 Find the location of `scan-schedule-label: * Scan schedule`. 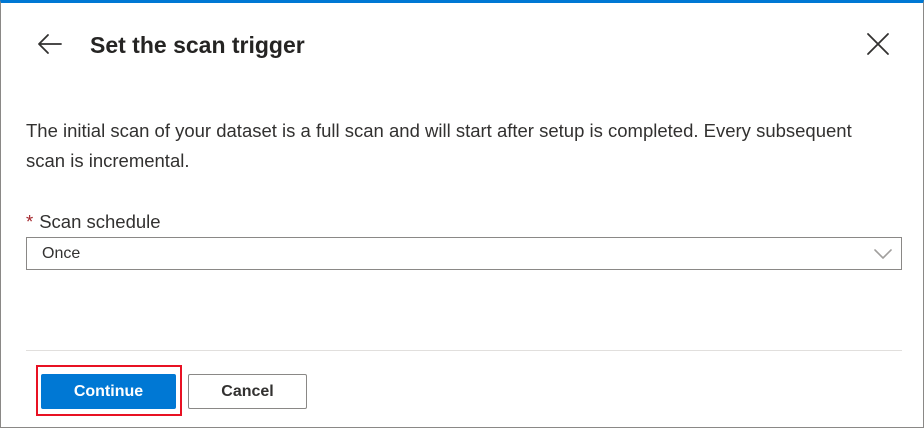

scan-schedule-label: * Scan schedule is located at coordinates (93, 222).